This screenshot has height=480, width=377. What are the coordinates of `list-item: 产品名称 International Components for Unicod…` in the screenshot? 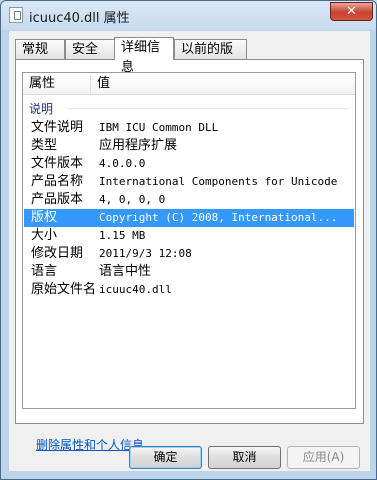 It's located at (189, 182).